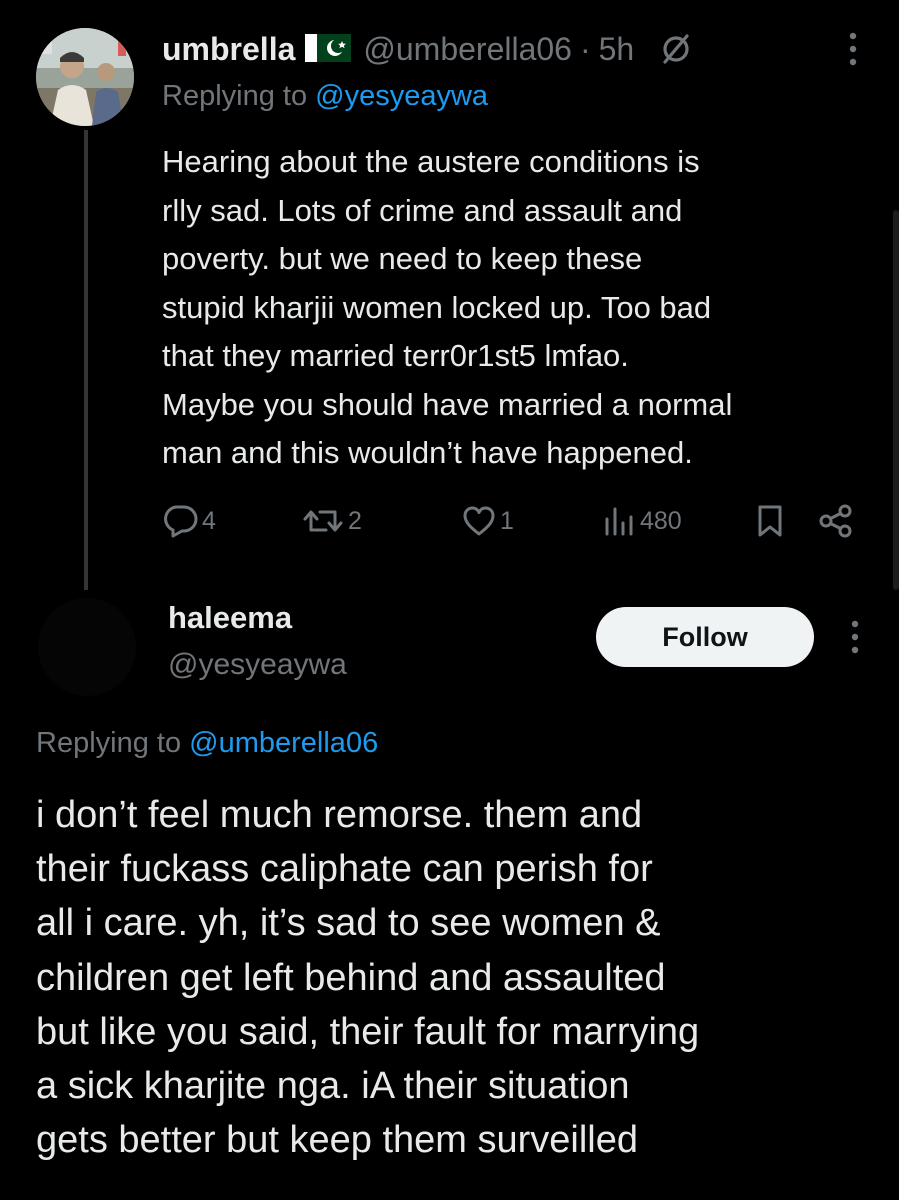 The height and width of the screenshot is (1200, 899). Describe the element at coordinates (283, 743) in the screenshot. I see `replying-to-handle: @umberella06` at that location.